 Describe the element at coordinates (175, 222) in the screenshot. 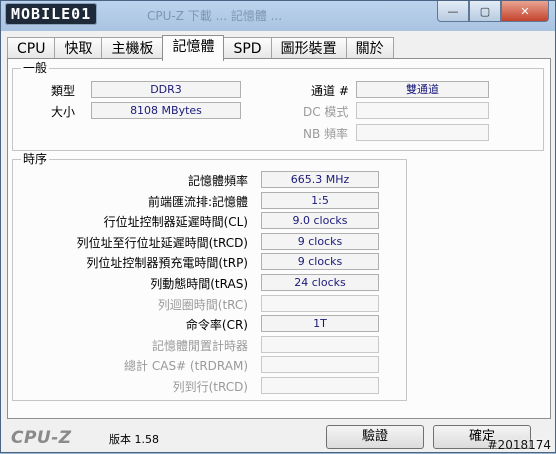

I see `timing-label: 行位址控制器延遲時間(CL)` at that location.